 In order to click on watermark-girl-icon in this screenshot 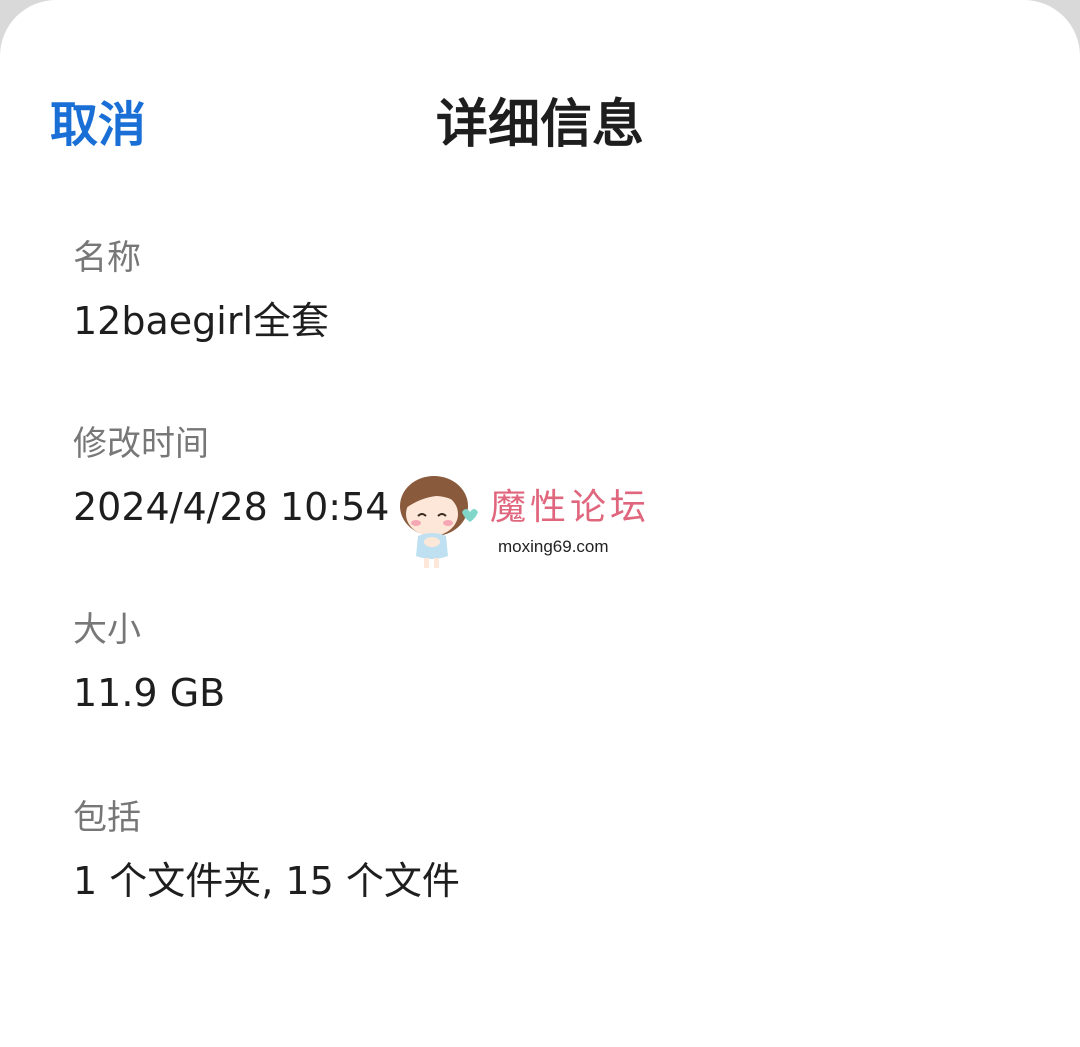, I will do `click(439, 522)`.